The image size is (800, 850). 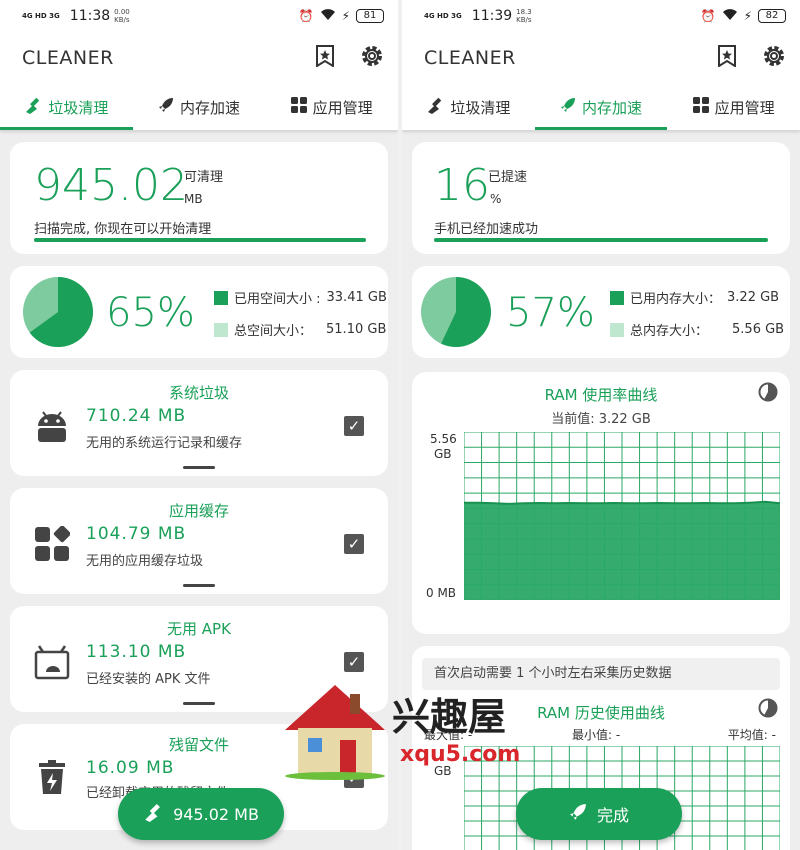 What do you see at coordinates (204, 177) in the screenshot?
I see `cleanable-label: 可清理` at bounding box center [204, 177].